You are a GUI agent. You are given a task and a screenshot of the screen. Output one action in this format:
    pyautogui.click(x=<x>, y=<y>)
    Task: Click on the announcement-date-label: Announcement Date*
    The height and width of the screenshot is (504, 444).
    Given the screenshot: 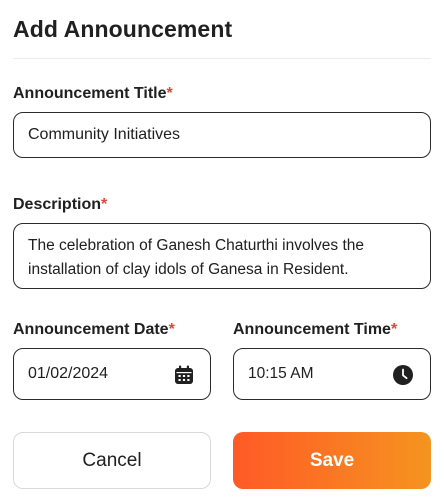 What is the action you would take?
    pyautogui.click(x=94, y=330)
    